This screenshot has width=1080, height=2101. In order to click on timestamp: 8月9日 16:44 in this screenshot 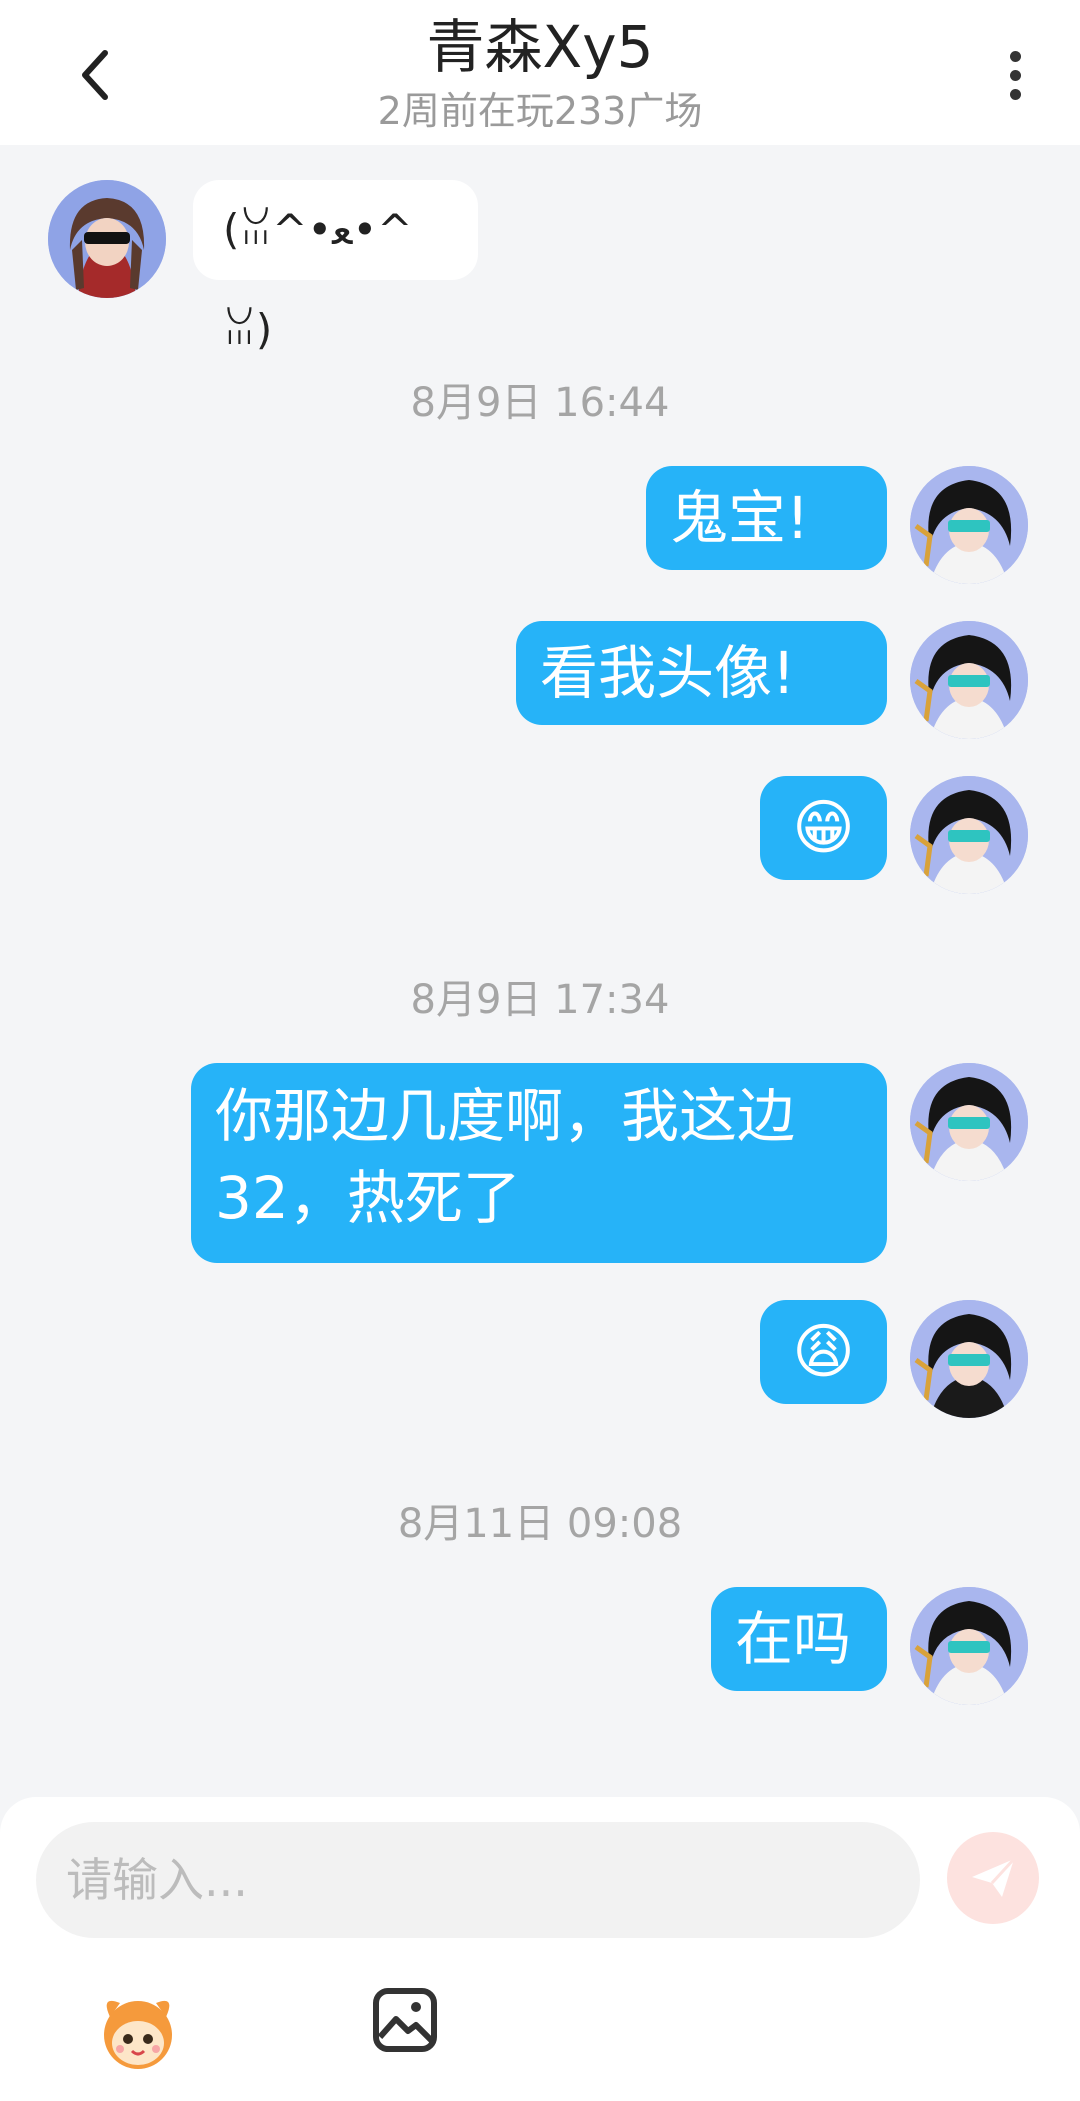, I will do `click(540, 403)`.